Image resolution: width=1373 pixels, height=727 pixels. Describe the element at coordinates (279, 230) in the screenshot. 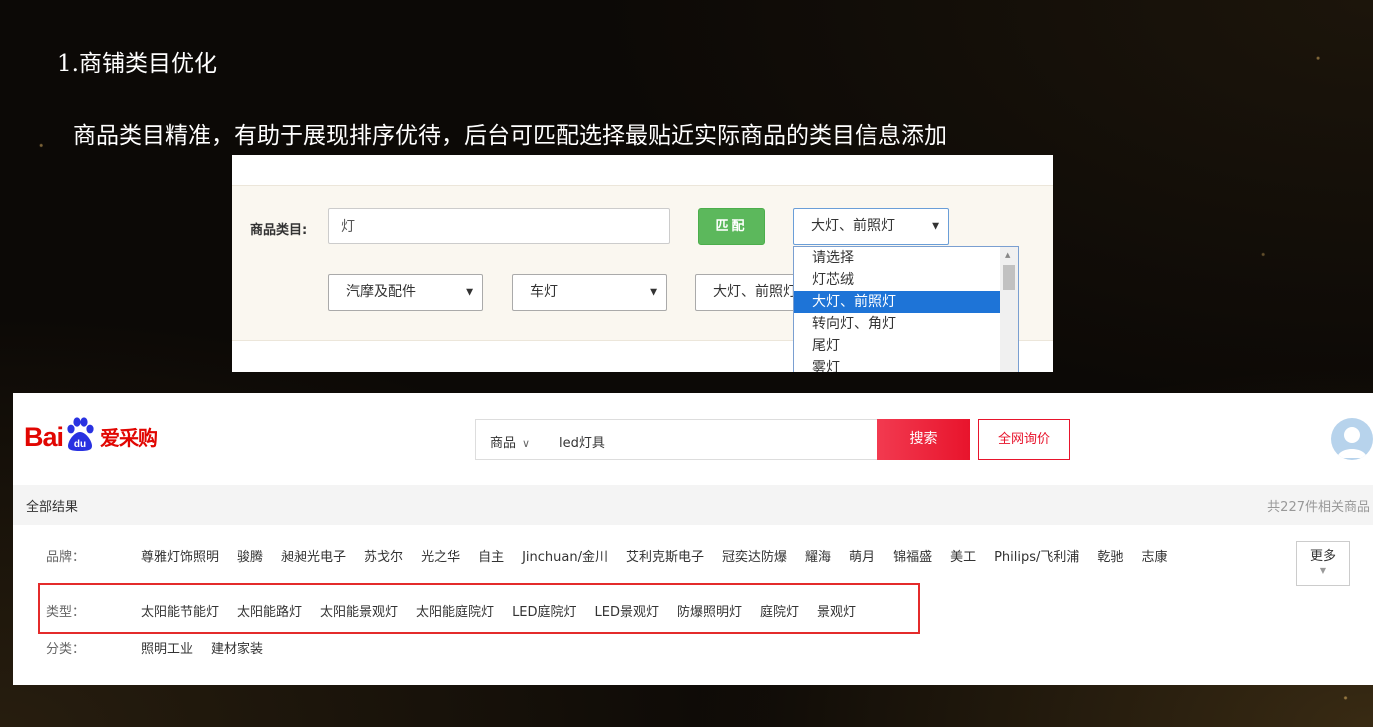

I see `category-label: 商品类目:` at that location.